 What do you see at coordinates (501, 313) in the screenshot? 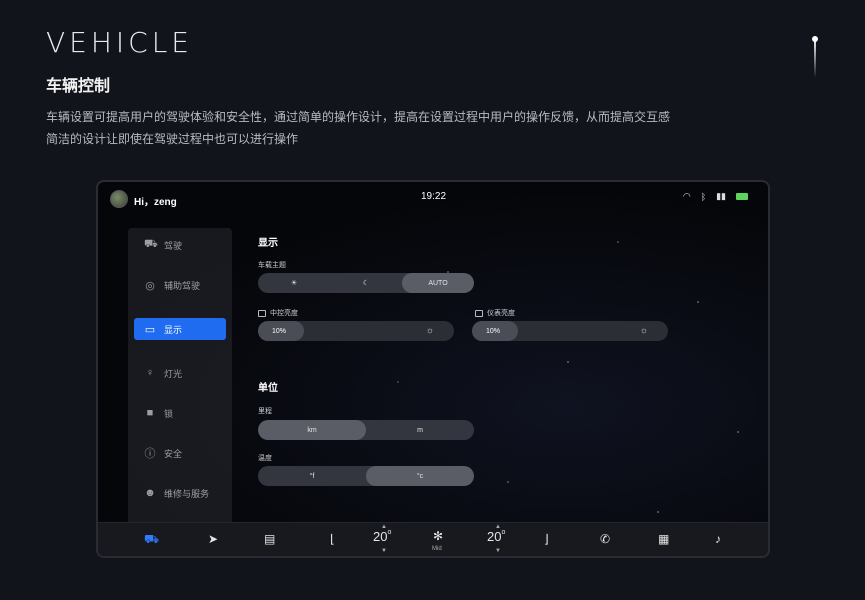
I see `dash-brightness-text: 仪表亮度` at bounding box center [501, 313].